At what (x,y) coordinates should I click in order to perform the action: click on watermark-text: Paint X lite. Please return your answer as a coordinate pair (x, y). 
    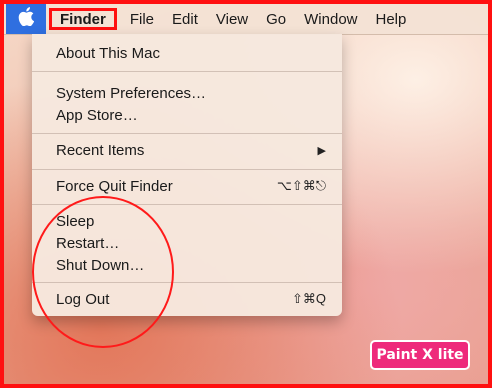
    Looking at the image, I should click on (420, 355).